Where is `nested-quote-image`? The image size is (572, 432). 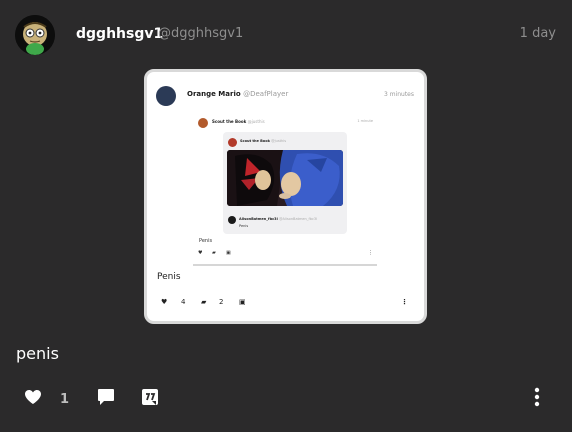 nested-quote-image is located at coordinates (285, 178).